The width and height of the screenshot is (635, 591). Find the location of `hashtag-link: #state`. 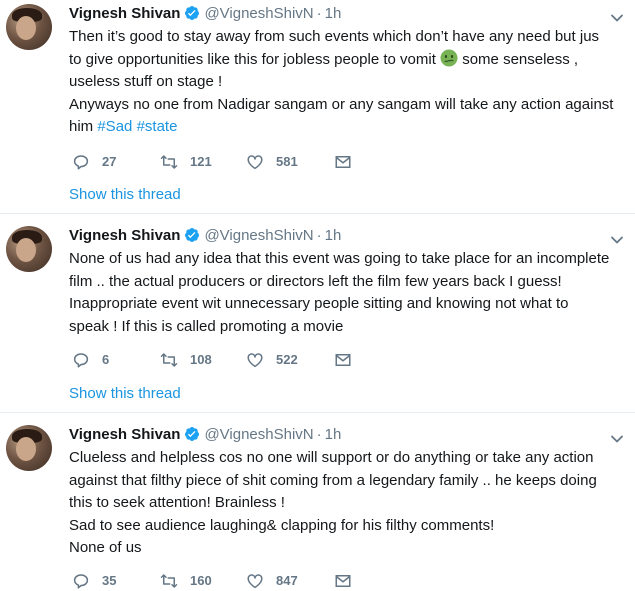

hashtag-link: #state is located at coordinates (157, 126).